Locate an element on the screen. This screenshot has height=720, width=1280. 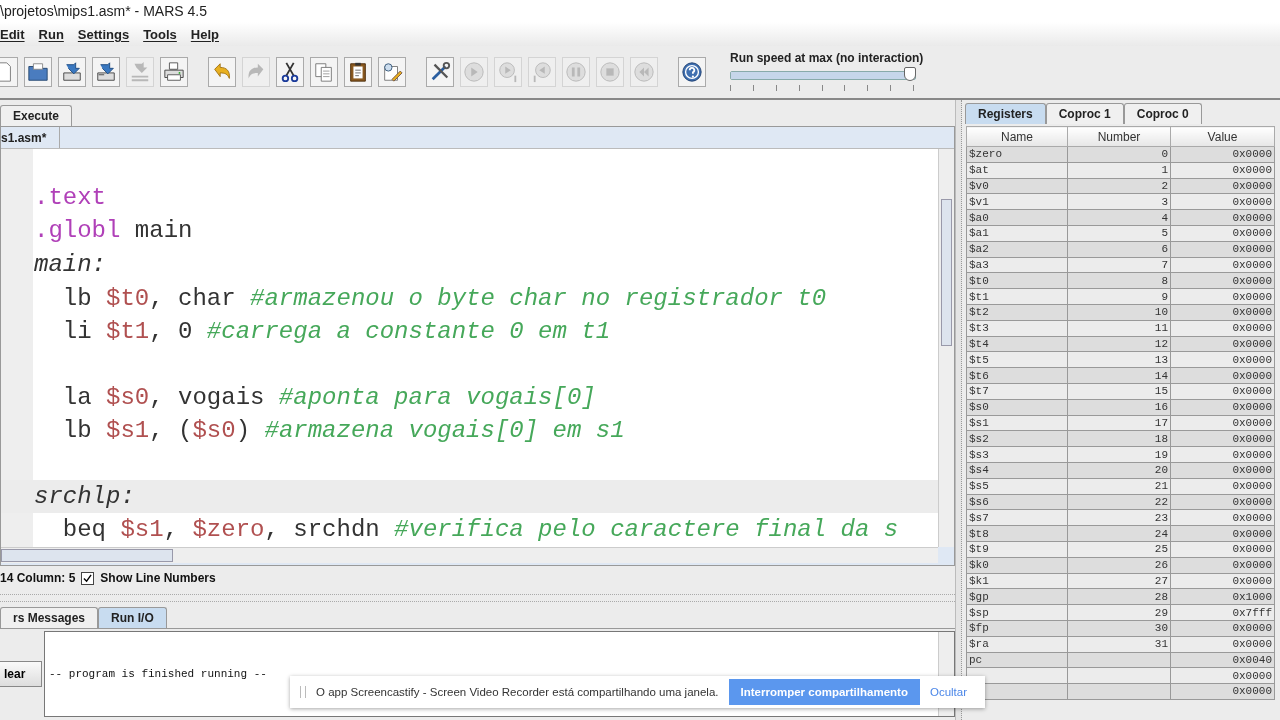
table-cell: $s3 is located at coordinates (1017, 454).